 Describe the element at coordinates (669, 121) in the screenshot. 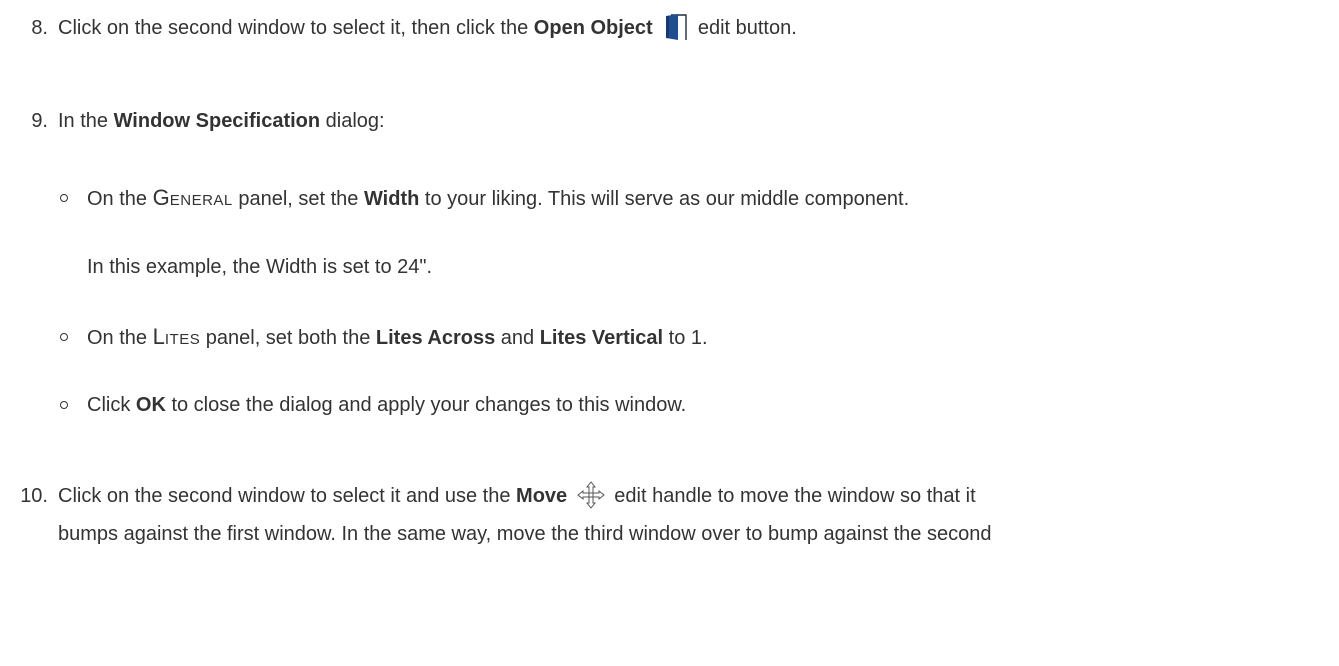

I see `step-9: 9. In the Window Specification dialog:` at that location.